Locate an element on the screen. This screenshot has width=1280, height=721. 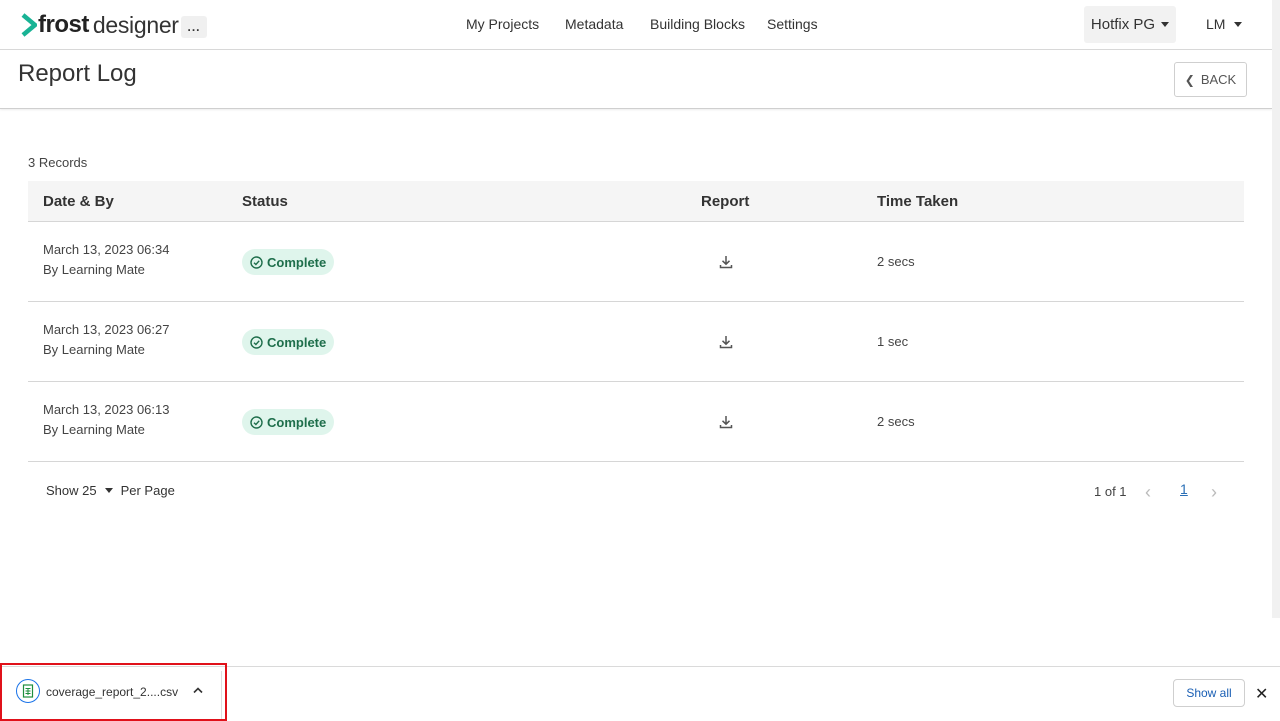
records-count: 3 Records is located at coordinates (58, 162).